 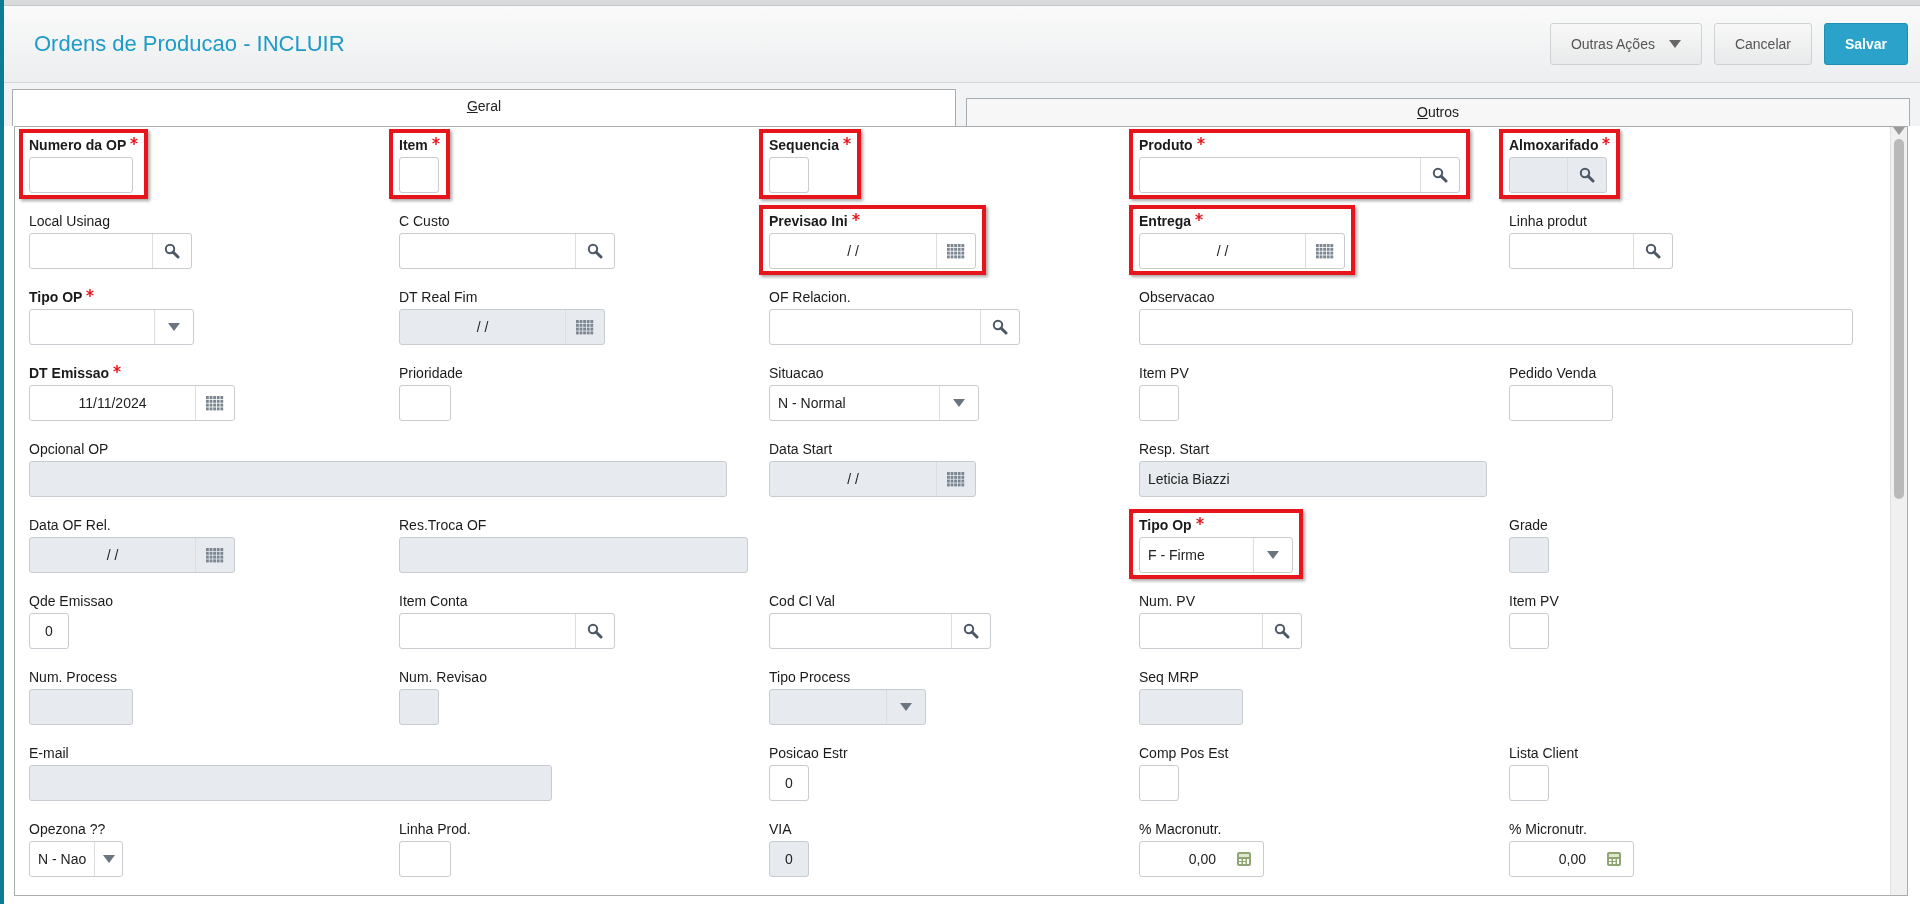 What do you see at coordinates (1529, 525) in the screenshot?
I see `field-label: Grade` at bounding box center [1529, 525].